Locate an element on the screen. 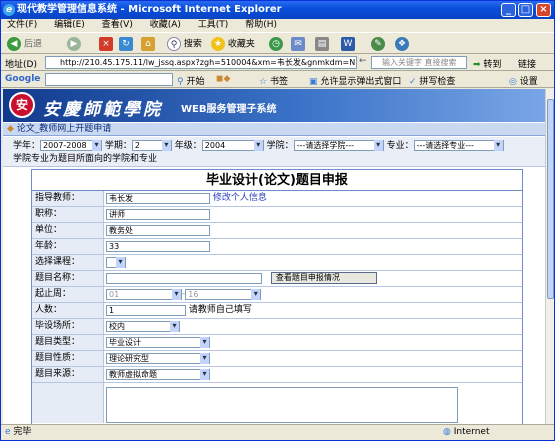 The height and width of the screenshot is (441, 555). google-search-button: ⚲ 开始 is located at coordinates (190, 80).